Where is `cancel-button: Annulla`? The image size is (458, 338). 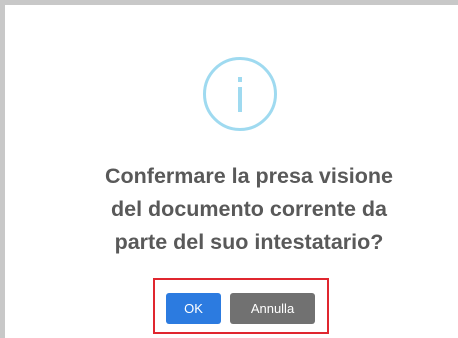
cancel-button: Annulla is located at coordinates (272, 308).